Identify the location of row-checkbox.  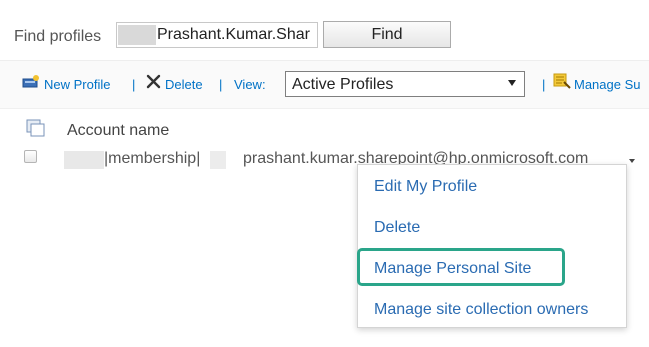
(30, 156).